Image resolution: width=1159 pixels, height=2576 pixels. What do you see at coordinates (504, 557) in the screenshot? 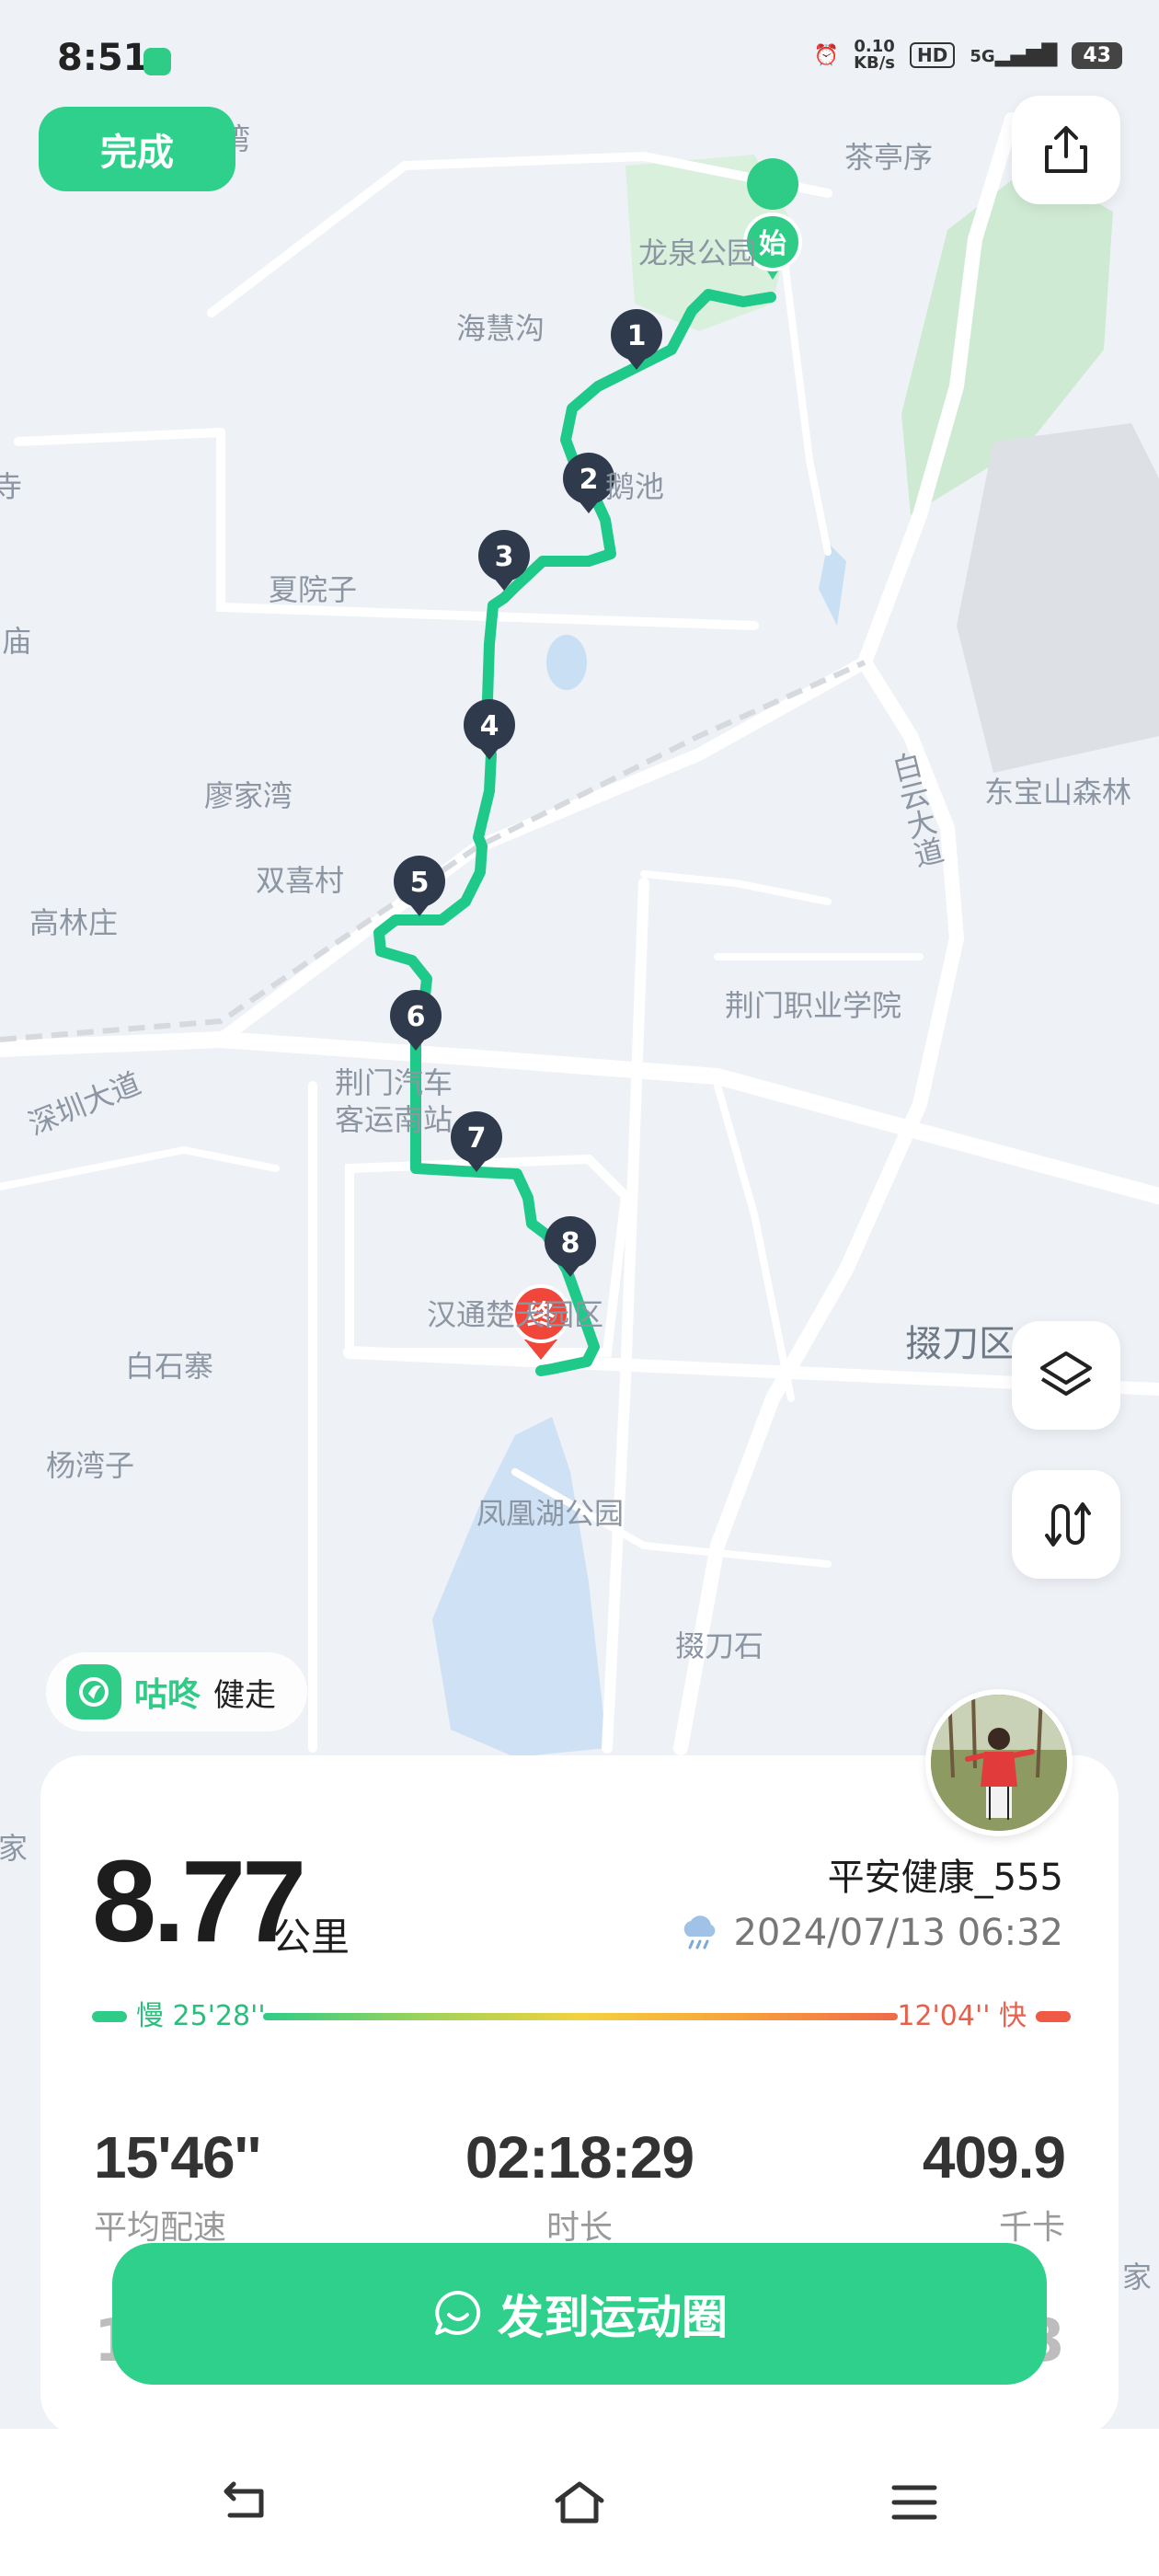
I see `svg-text: 3` at bounding box center [504, 557].